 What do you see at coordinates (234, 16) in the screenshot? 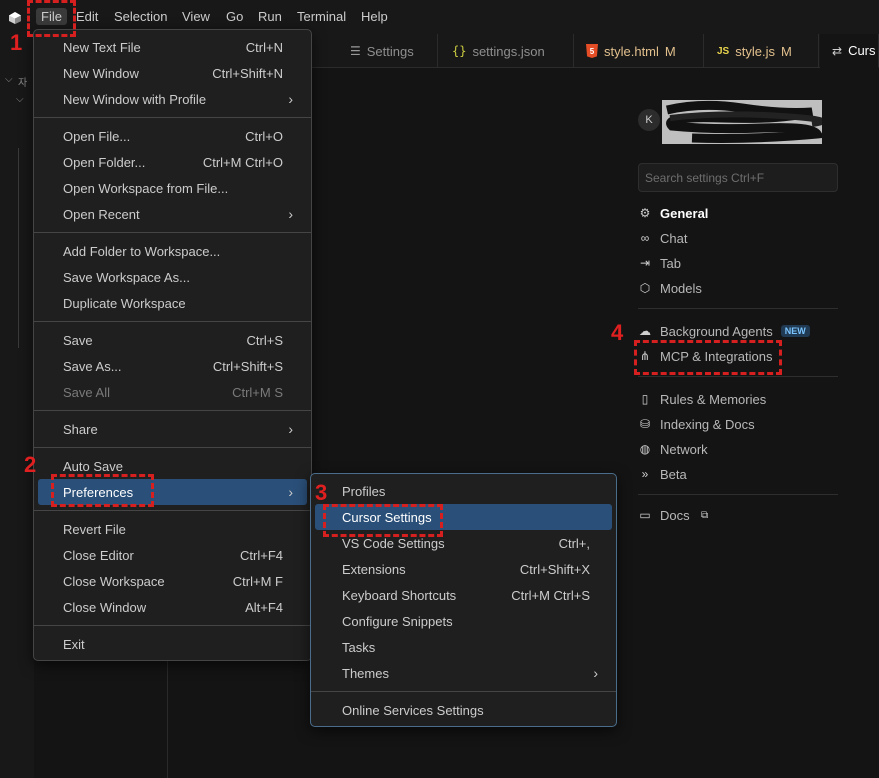
I see `menu-go: Go` at bounding box center [234, 16].